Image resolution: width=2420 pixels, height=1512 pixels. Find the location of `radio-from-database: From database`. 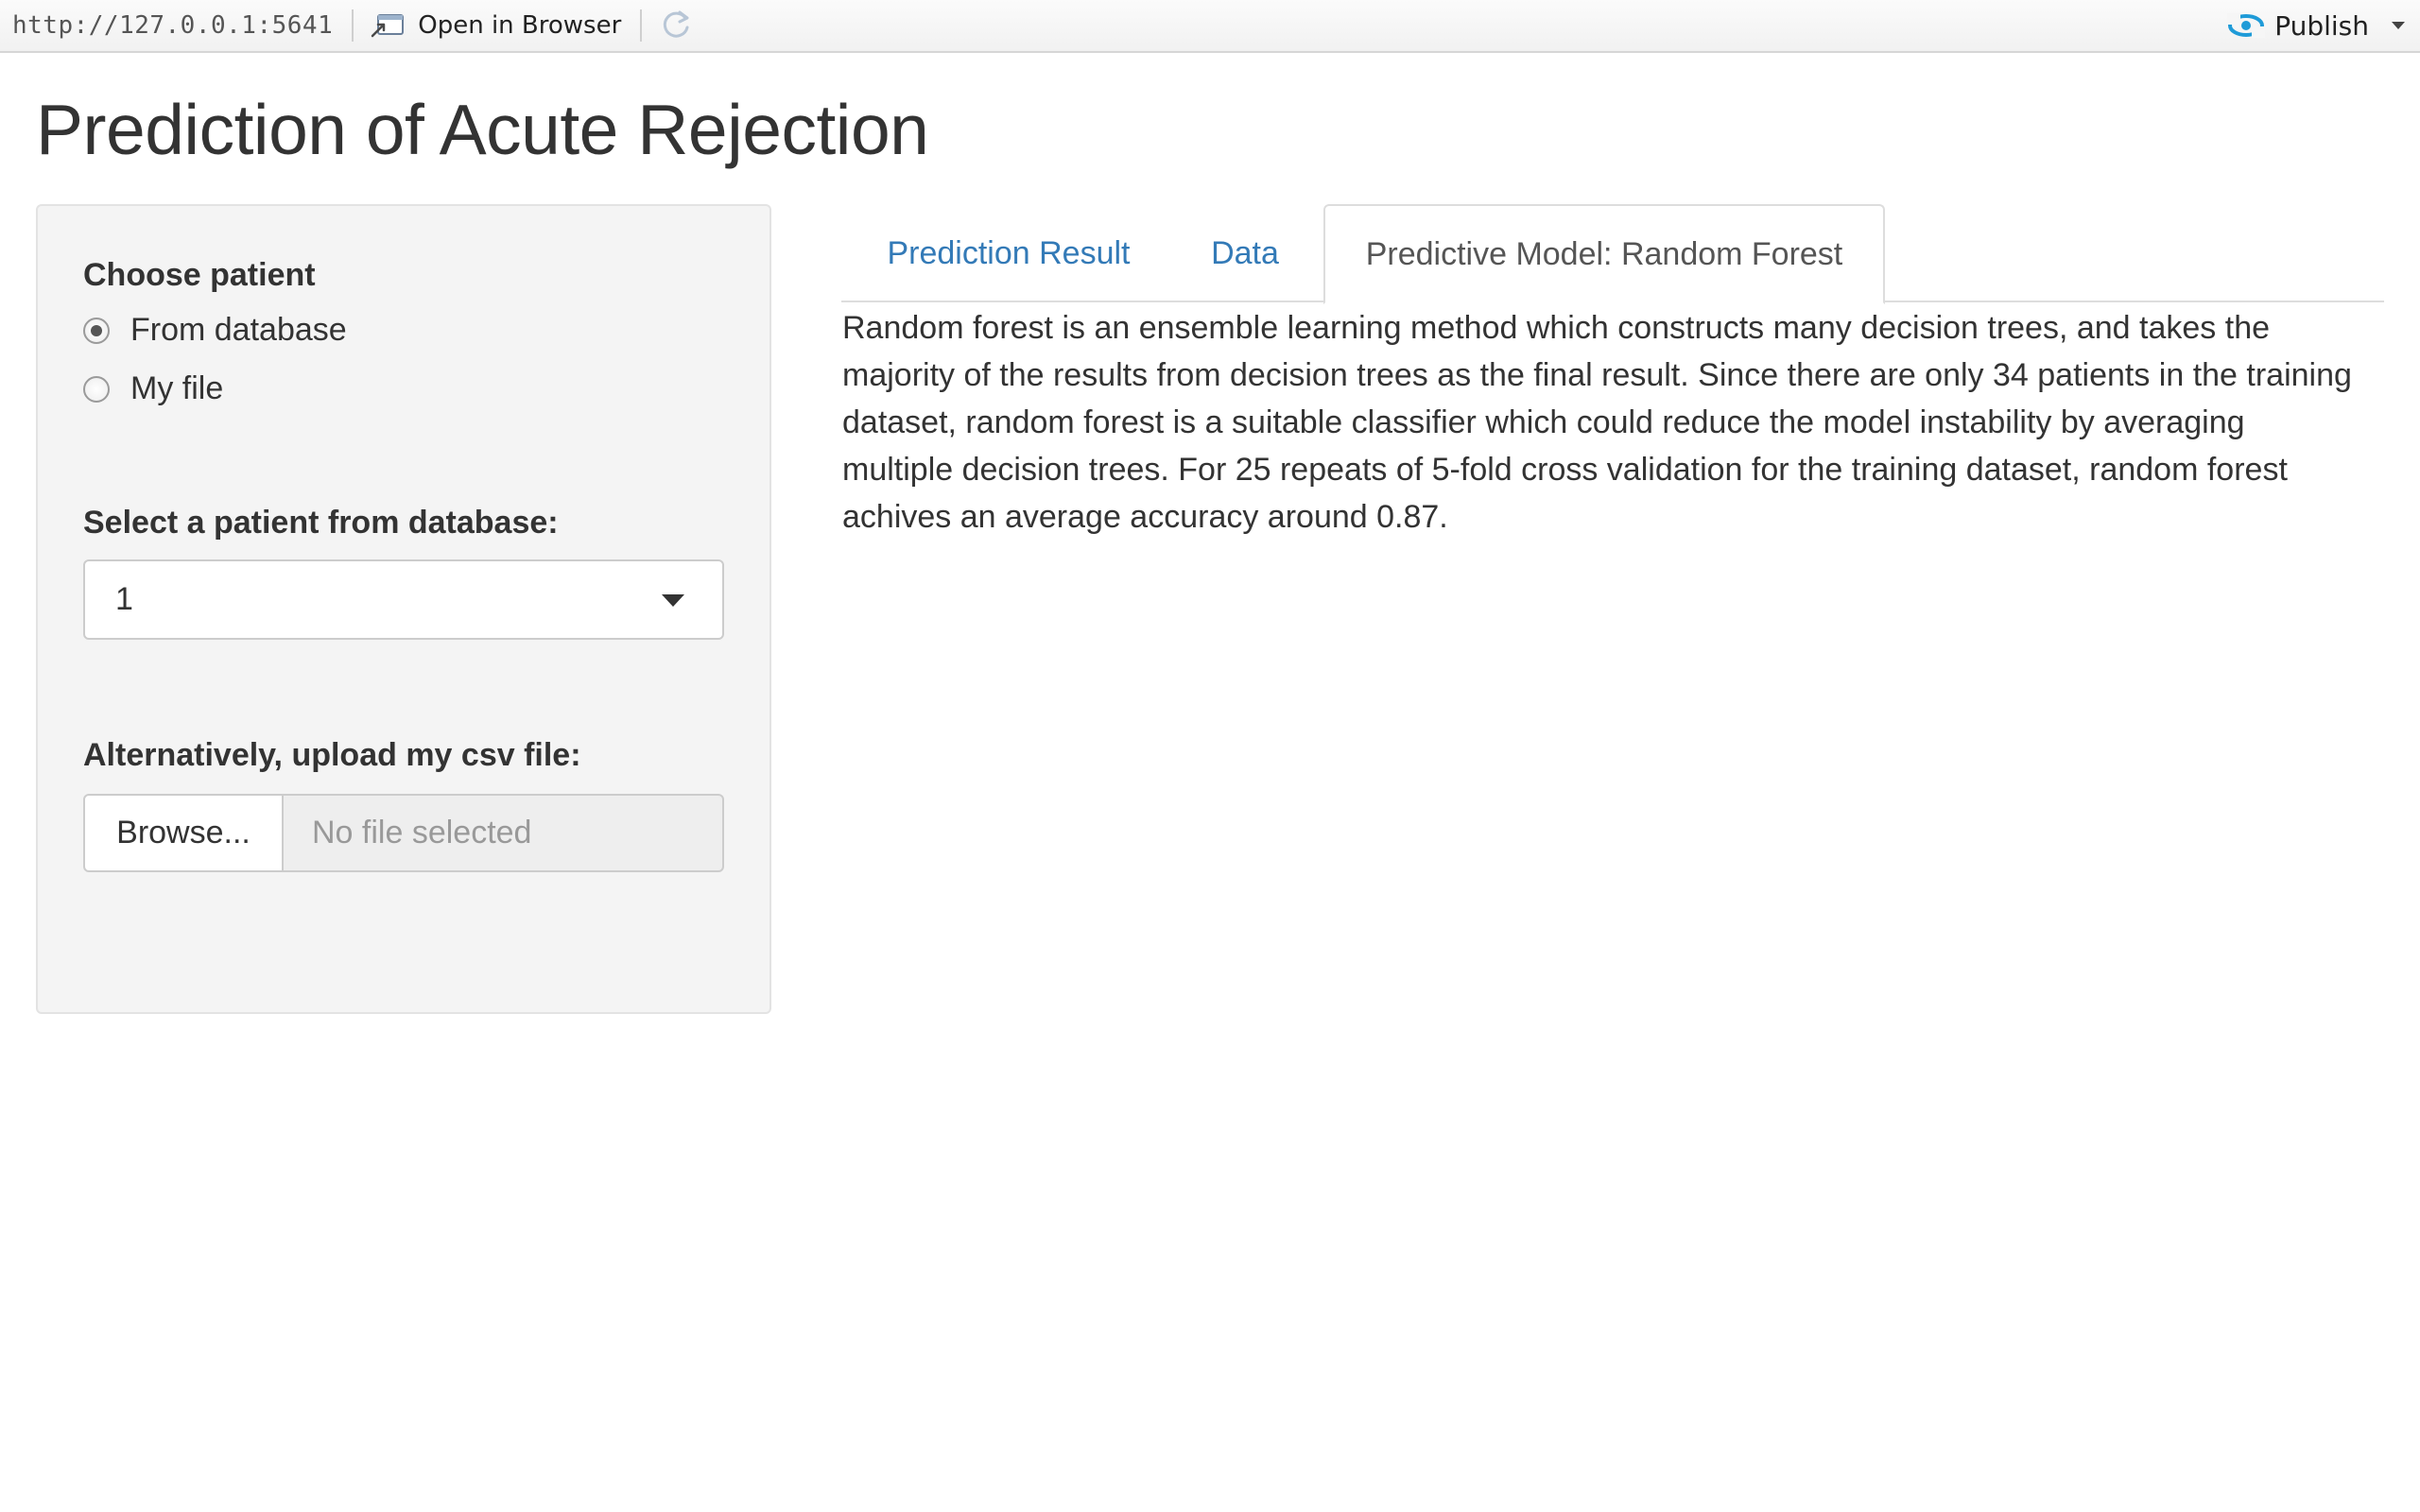

radio-from-database: From database is located at coordinates (215, 330).